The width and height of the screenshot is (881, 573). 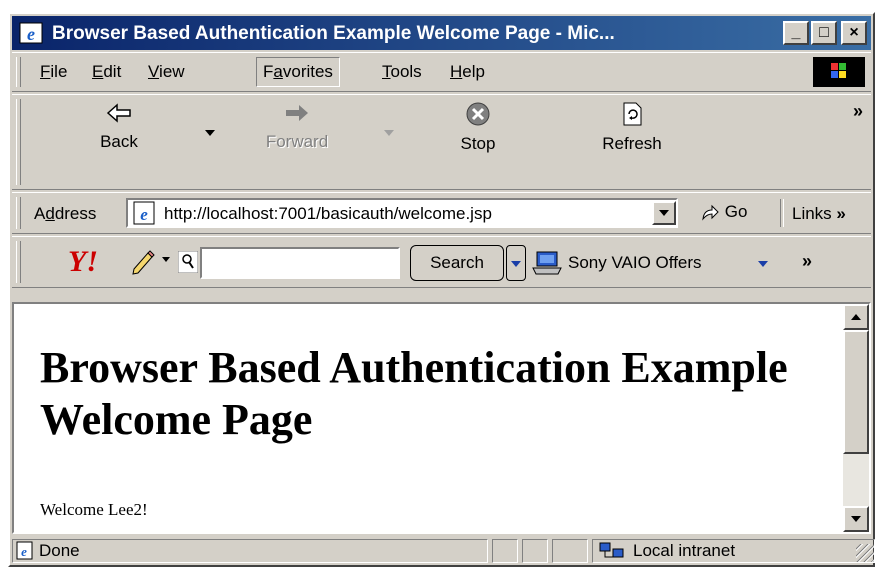 What do you see at coordinates (812, 213) in the screenshot?
I see `links-label: Links` at bounding box center [812, 213].